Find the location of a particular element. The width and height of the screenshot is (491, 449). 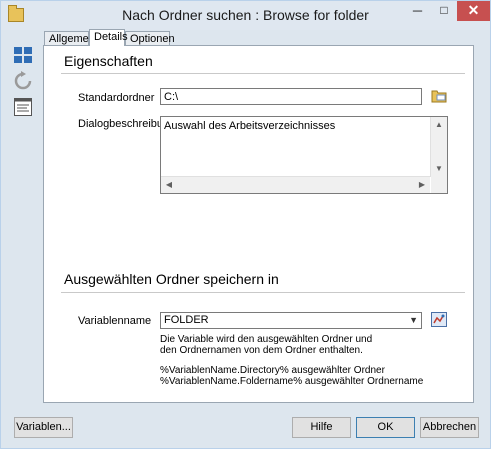

help-button: Hilfe is located at coordinates (321, 427).